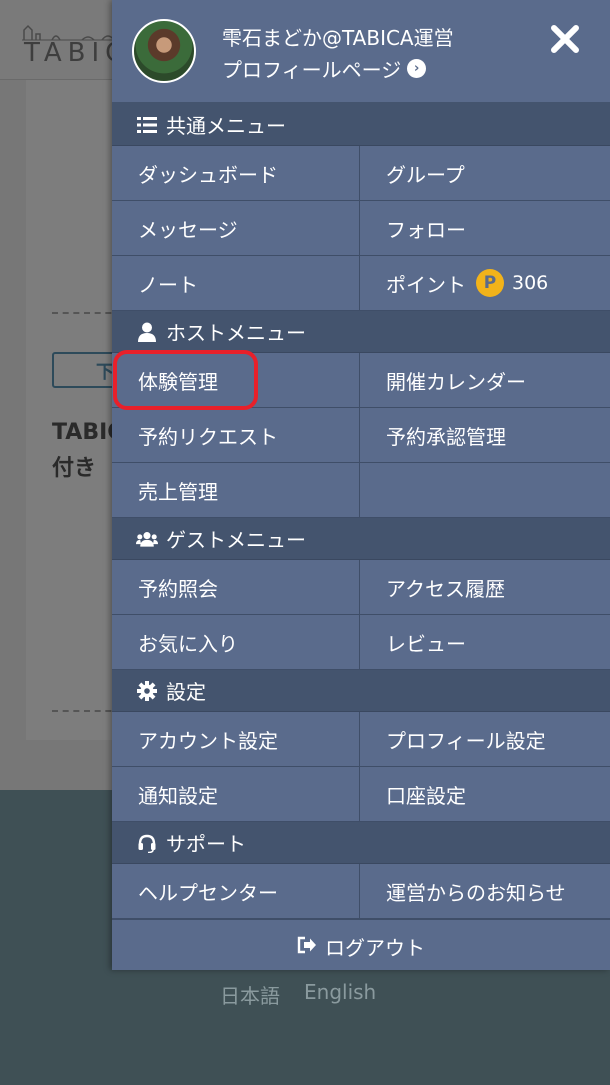 The width and height of the screenshot is (610, 1085). I want to click on menu-item-reviews: レビュー, so click(485, 642).